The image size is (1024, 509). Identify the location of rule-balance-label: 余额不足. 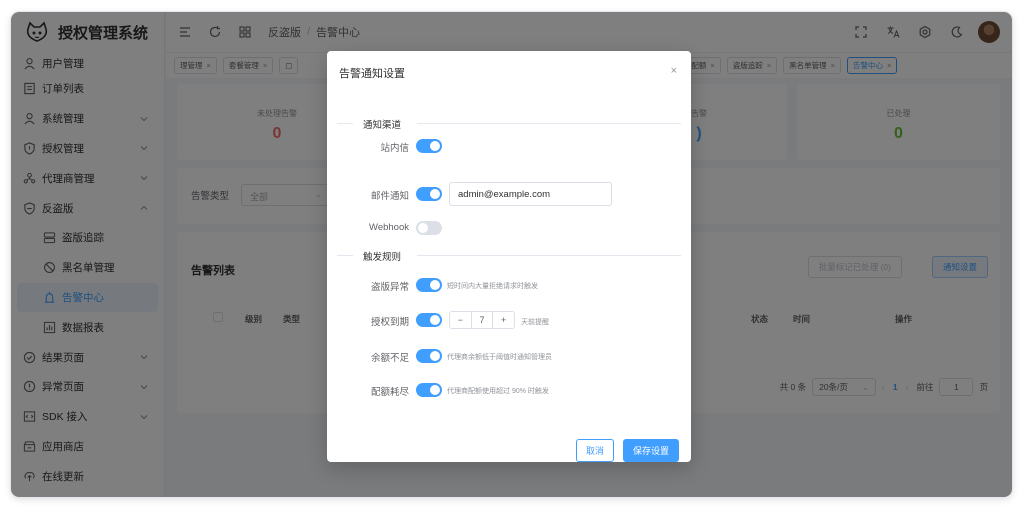
(389, 358).